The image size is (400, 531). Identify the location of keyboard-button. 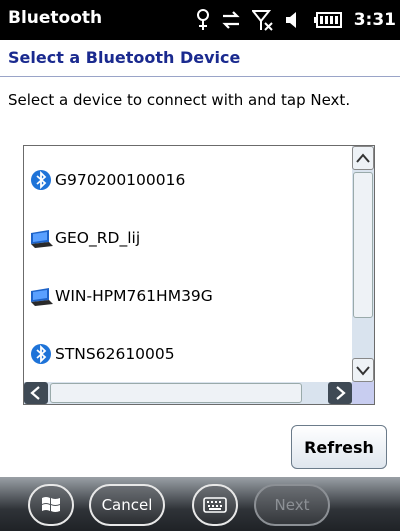
(215, 505).